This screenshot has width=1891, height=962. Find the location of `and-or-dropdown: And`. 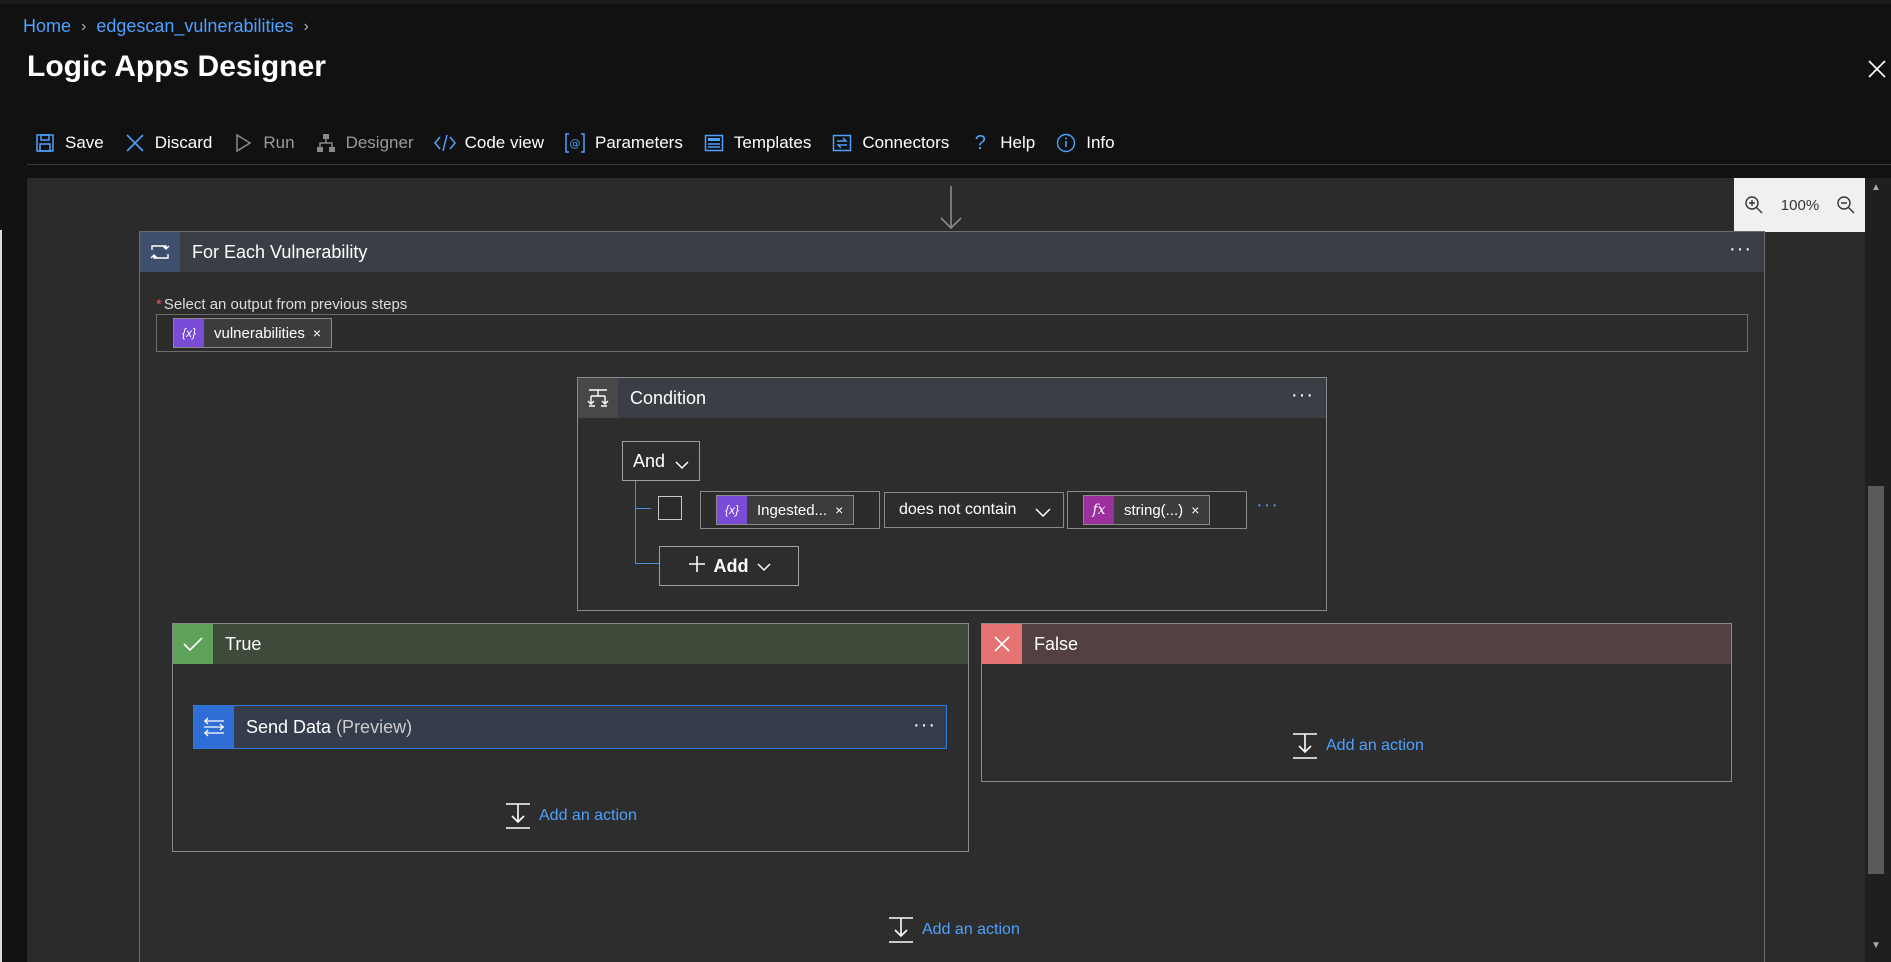

and-or-dropdown: And is located at coordinates (661, 461).